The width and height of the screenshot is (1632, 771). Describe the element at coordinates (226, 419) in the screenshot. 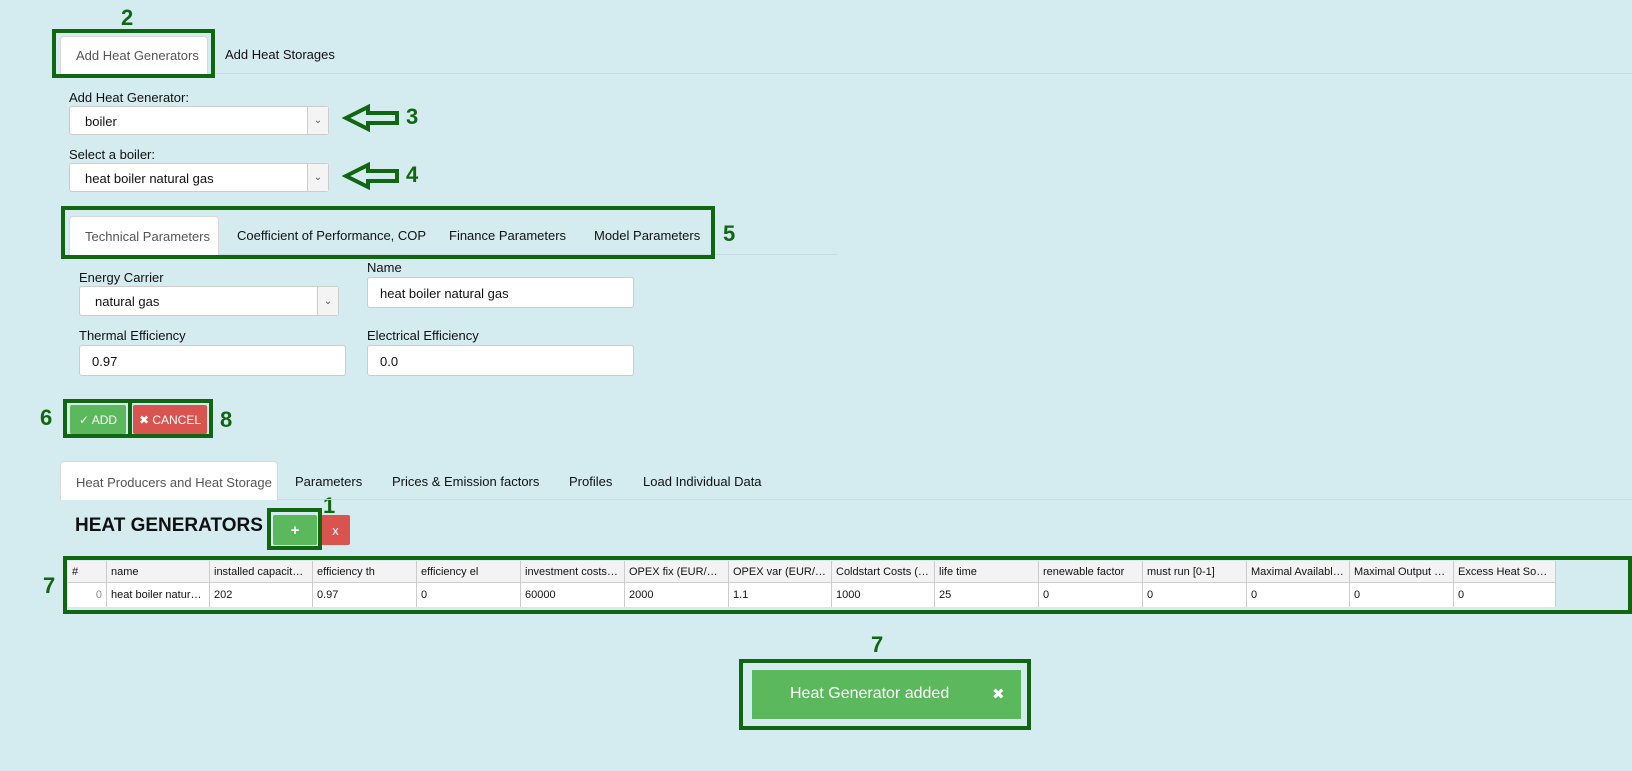

I see `annotation-8: 8` at that location.